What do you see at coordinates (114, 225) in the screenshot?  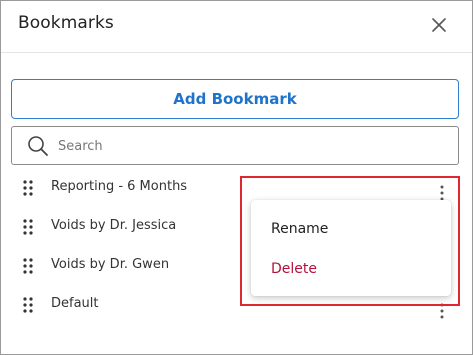 I see `bookmark-label: Voids by Dr. Jessica` at bounding box center [114, 225].